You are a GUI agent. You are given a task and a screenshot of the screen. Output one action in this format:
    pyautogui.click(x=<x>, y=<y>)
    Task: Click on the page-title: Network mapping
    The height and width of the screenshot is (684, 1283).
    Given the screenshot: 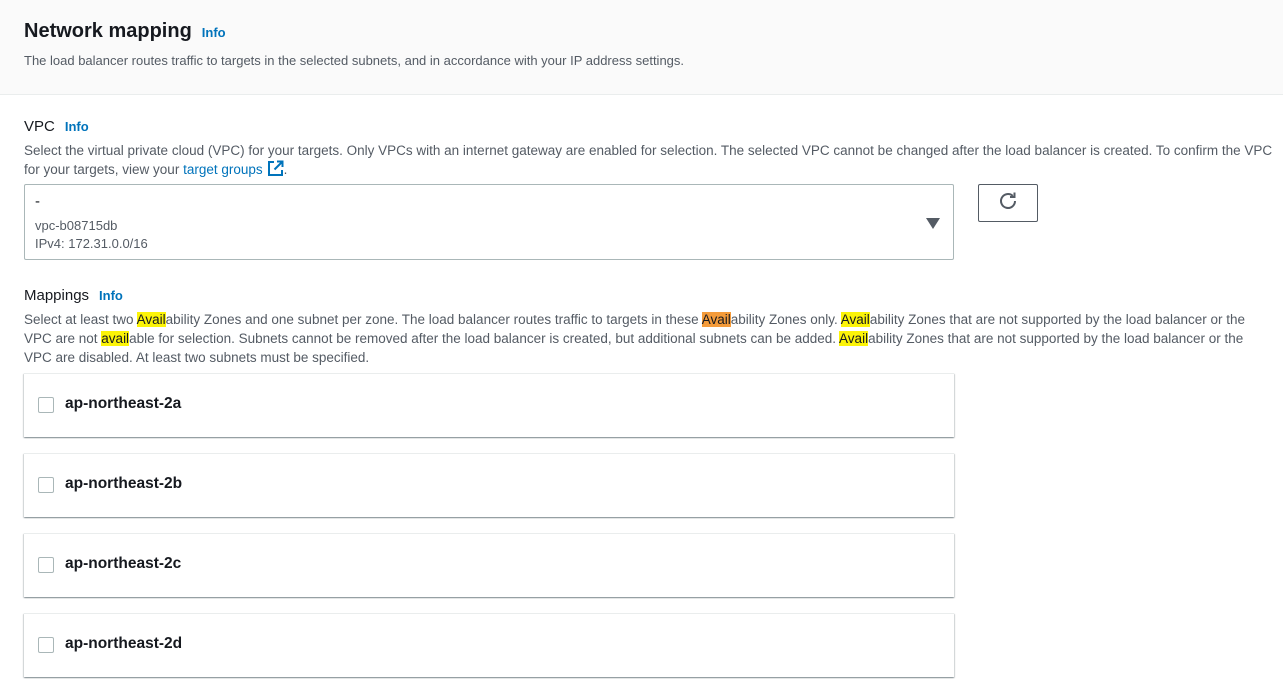 What is the action you would take?
    pyautogui.click(x=108, y=31)
    